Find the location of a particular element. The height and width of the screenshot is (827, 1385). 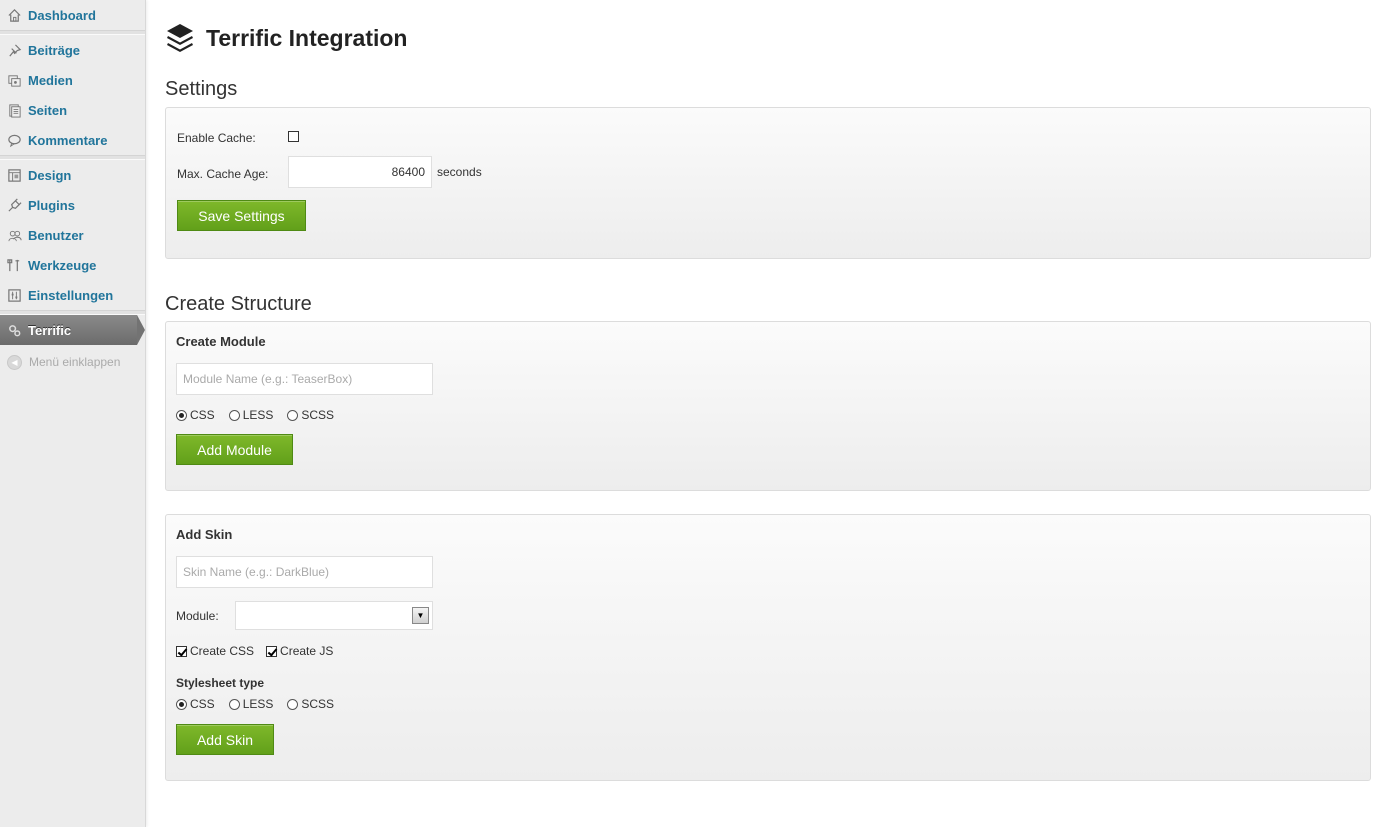

settings-icon is located at coordinates (14, 295).